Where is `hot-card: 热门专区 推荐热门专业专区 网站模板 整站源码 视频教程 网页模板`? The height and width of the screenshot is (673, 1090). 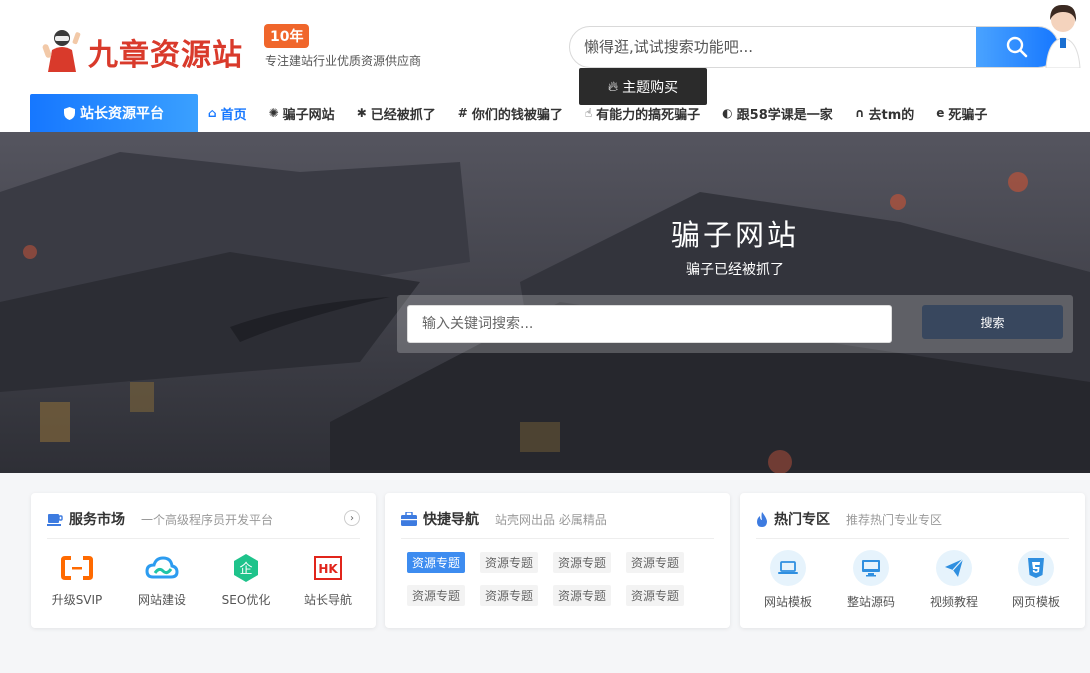
hot-card: 热门专区 推荐热门专业专区 网站模板 整站源码 视频教程 网页模板 is located at coordinates (912, 560).